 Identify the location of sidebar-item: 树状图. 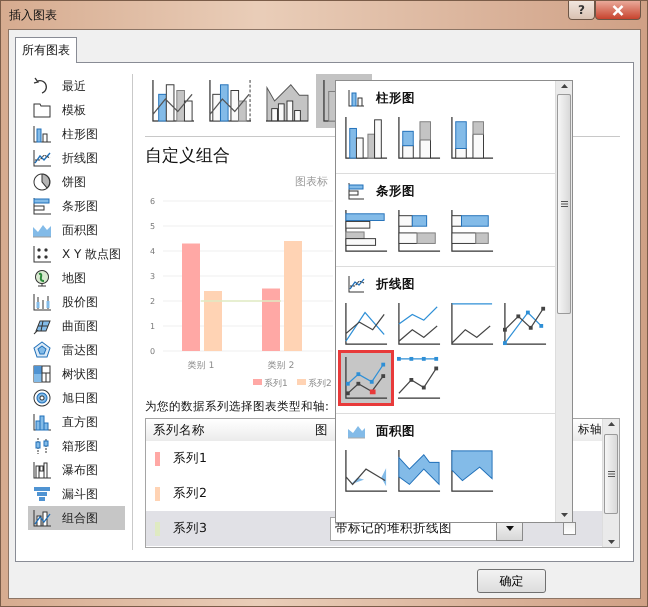
(76, 374).